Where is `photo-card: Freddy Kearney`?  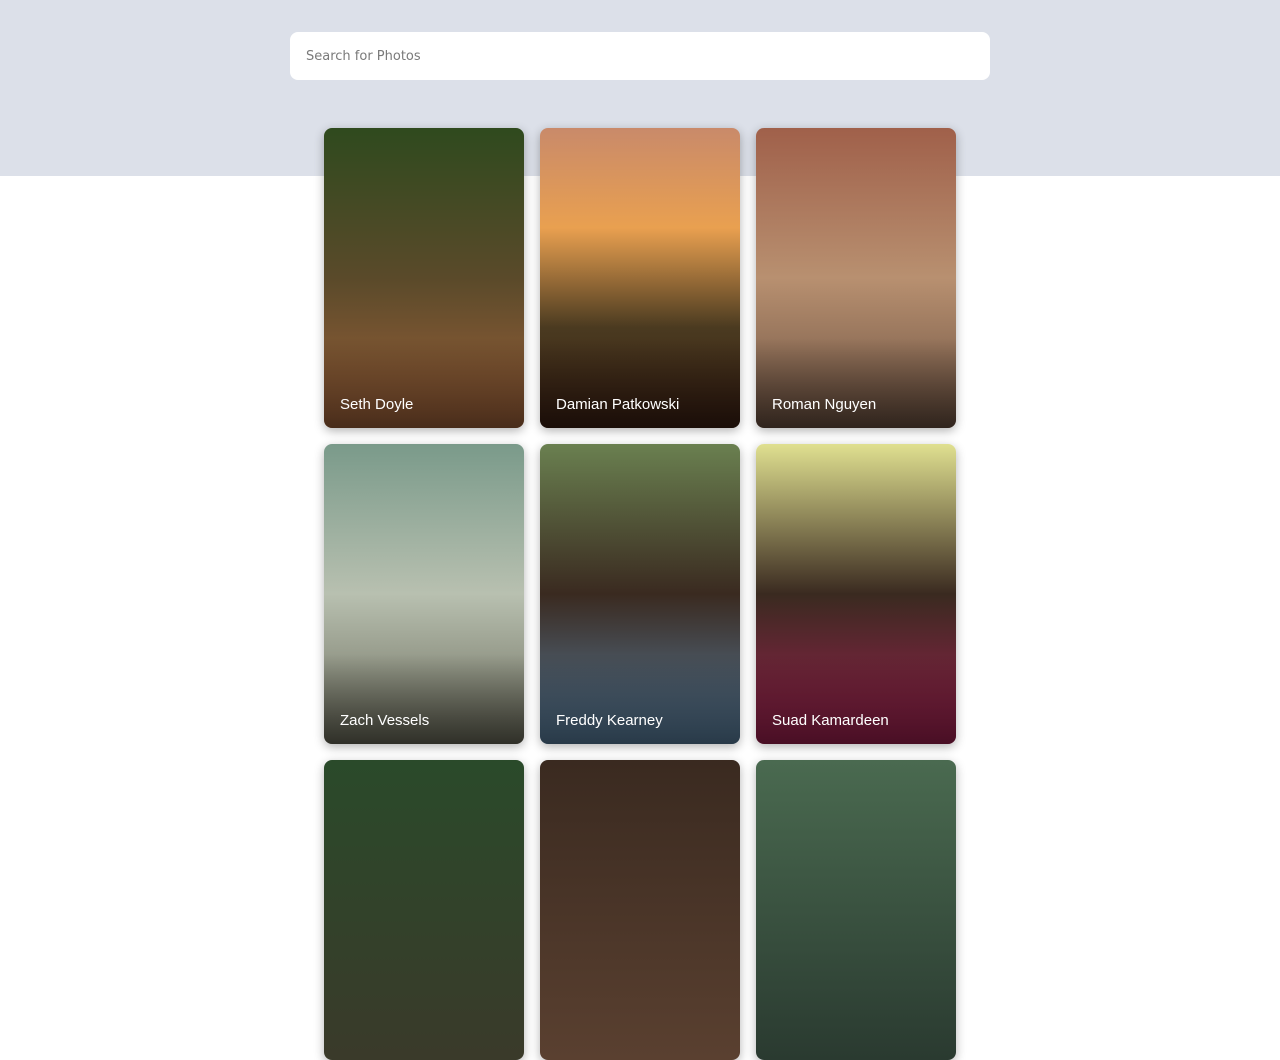 photo-card: Freddy Kearney is located at coordinates (640, 594).